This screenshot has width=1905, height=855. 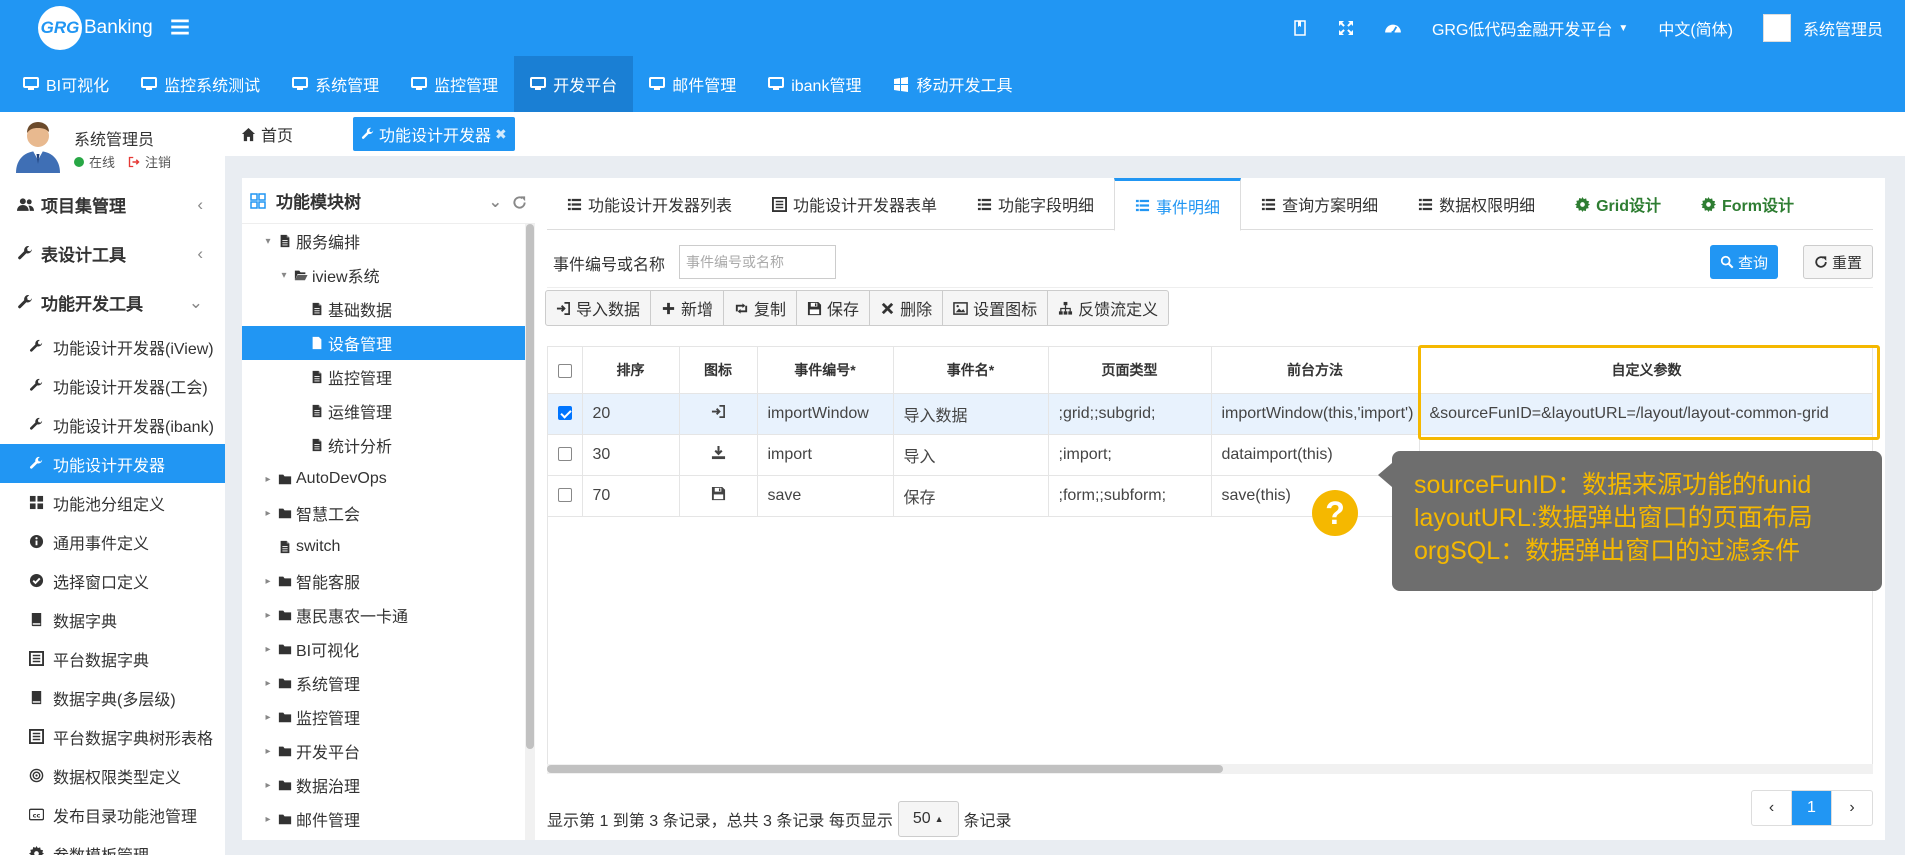 What do you see at coordinates (631, 370) in the screenshot?
I see `column-header: 排序` at bounding box center [631, 370].